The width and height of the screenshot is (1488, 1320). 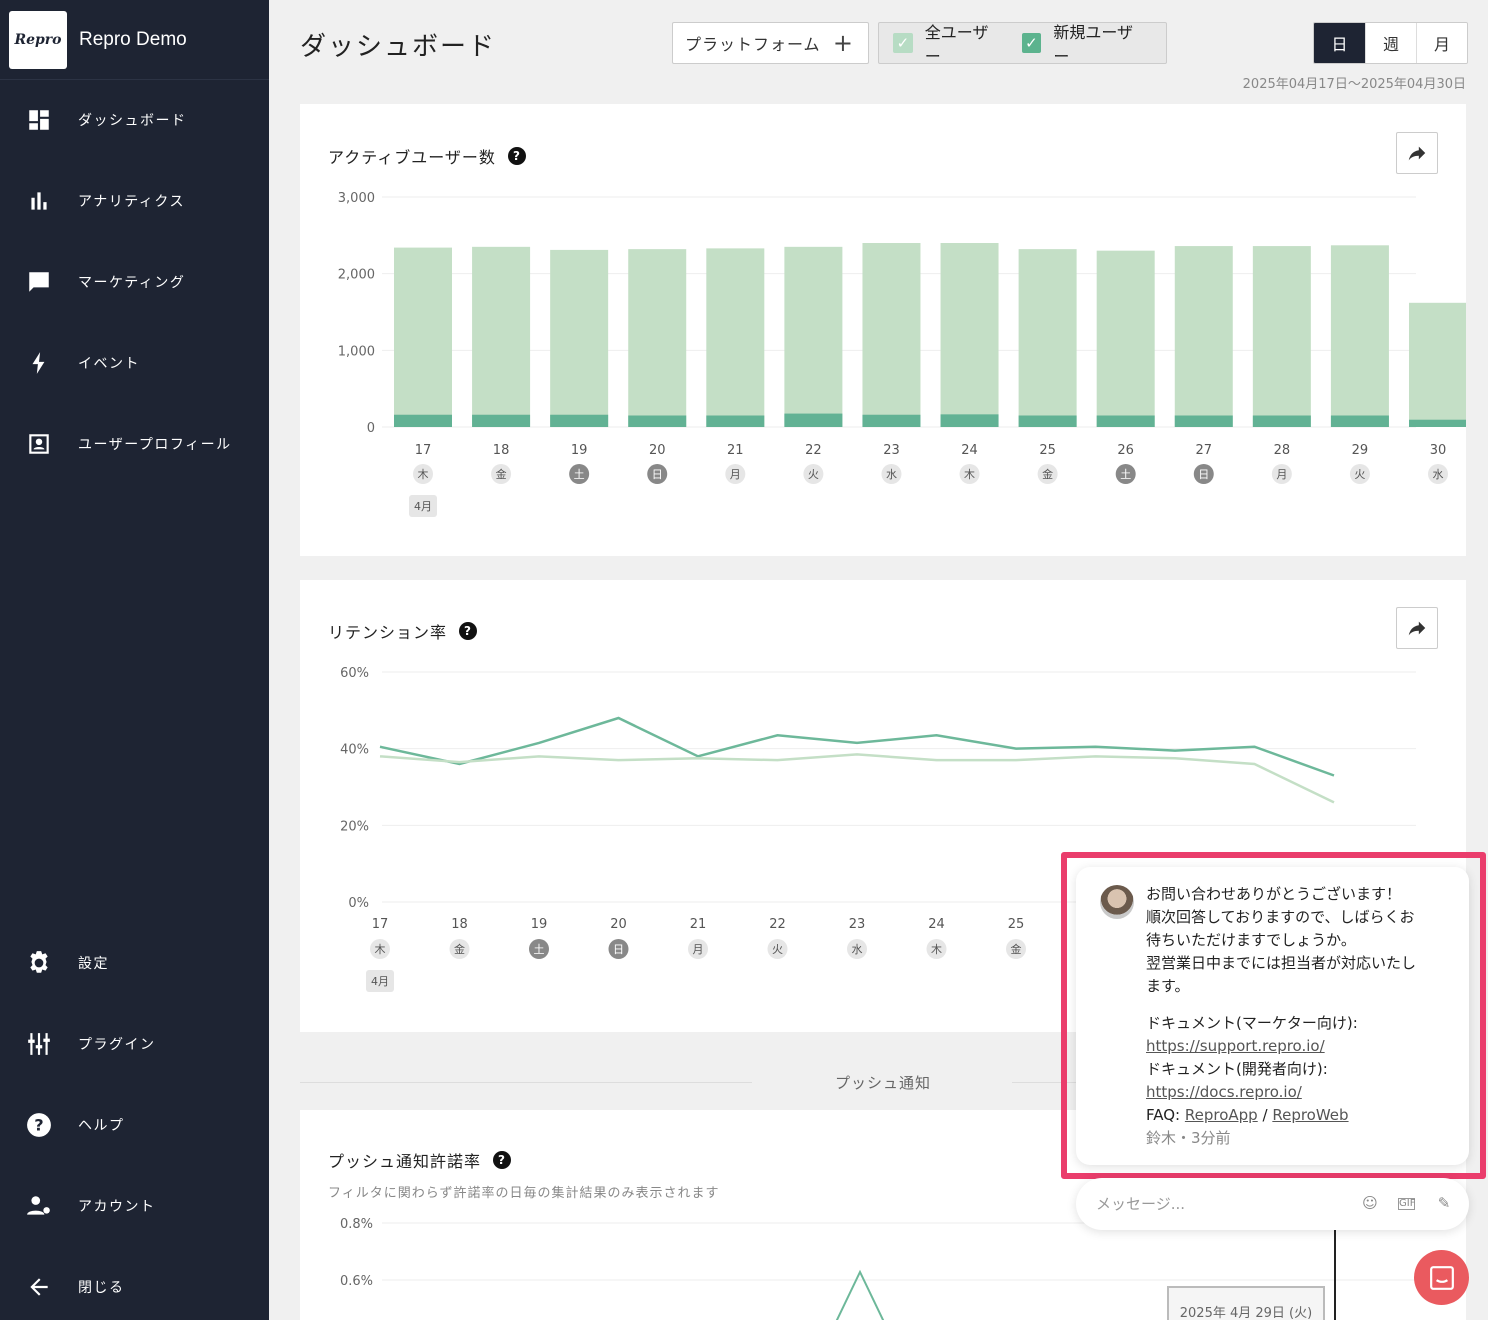 What do you see at coordinates (1282, 450) in the screenshot?
I see `x-tick-label: 28` at bounding box center [1282, 450].